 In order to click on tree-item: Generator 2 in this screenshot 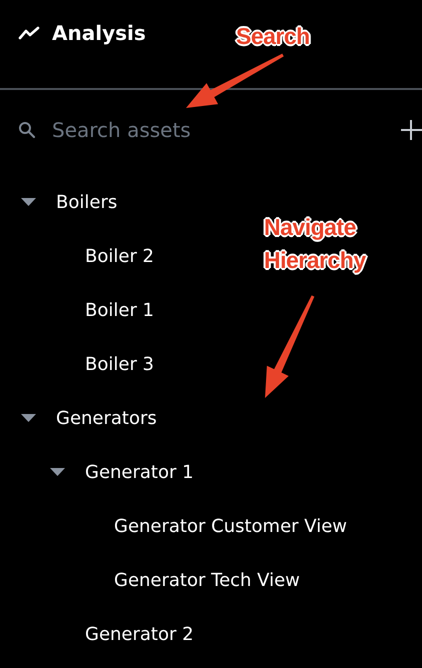, I will do `click(139, 634)`.